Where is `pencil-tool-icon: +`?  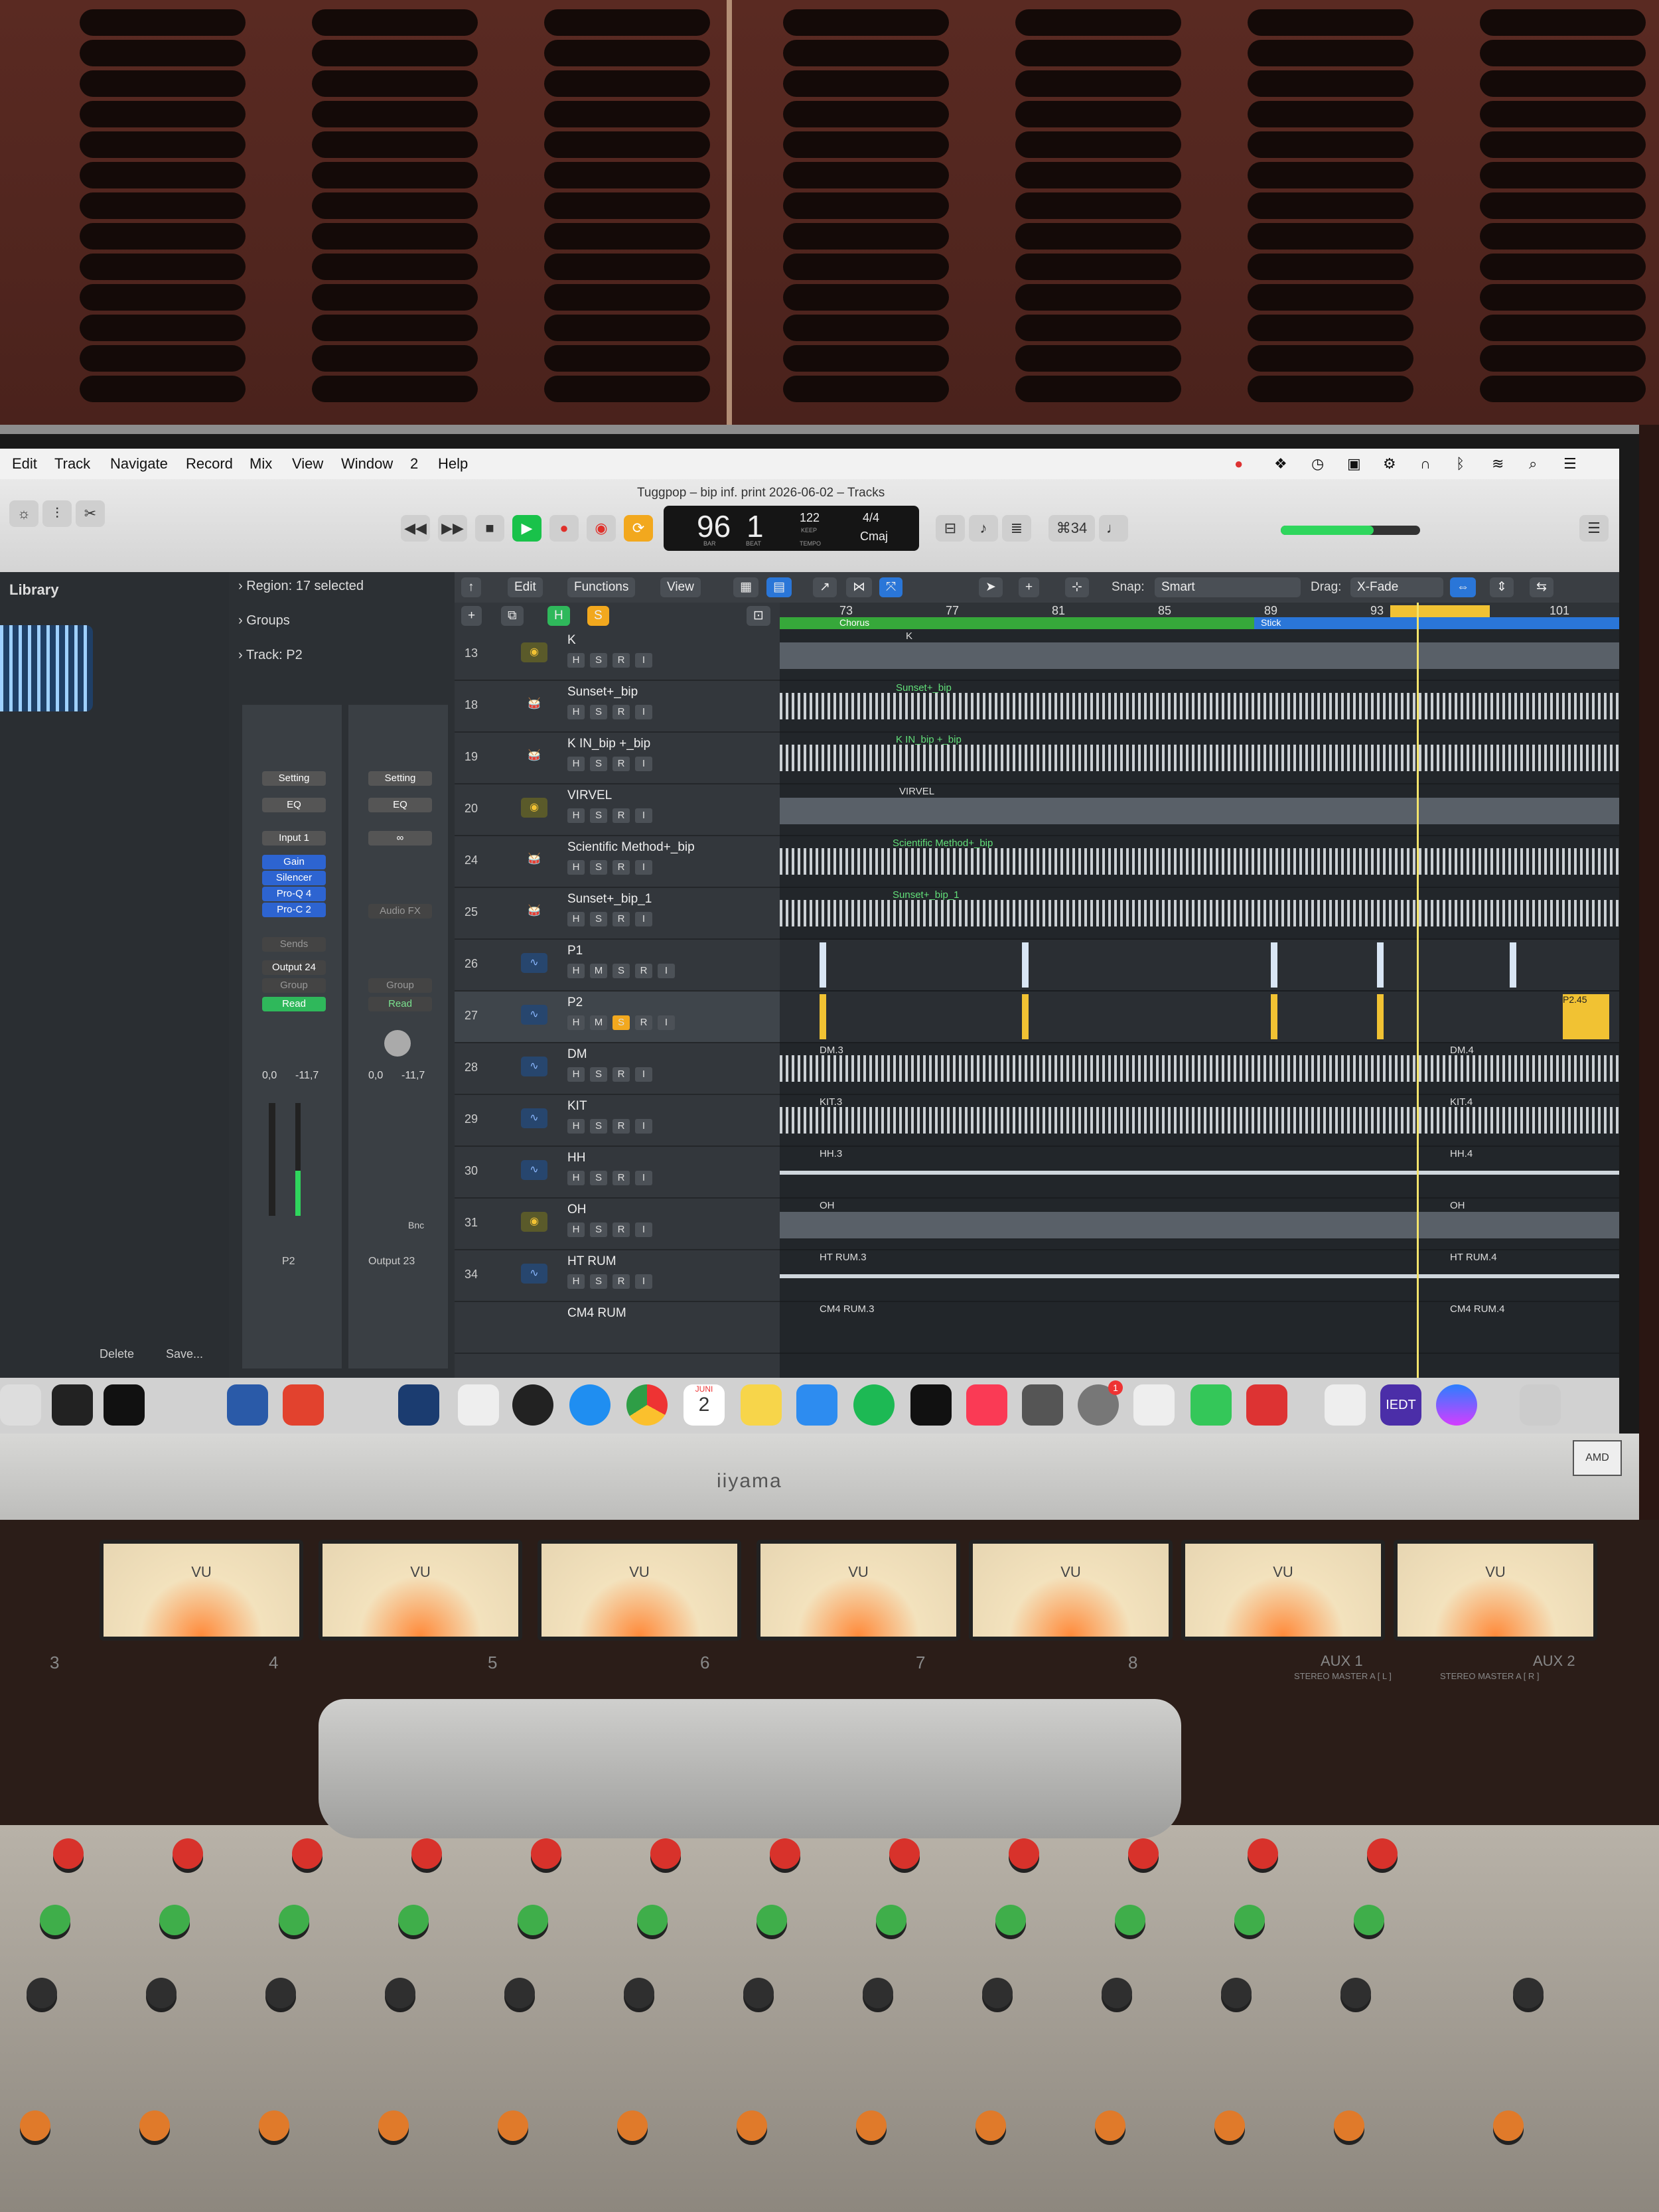 pencil-tool-icon: + is located at coordinates (1029, 587).